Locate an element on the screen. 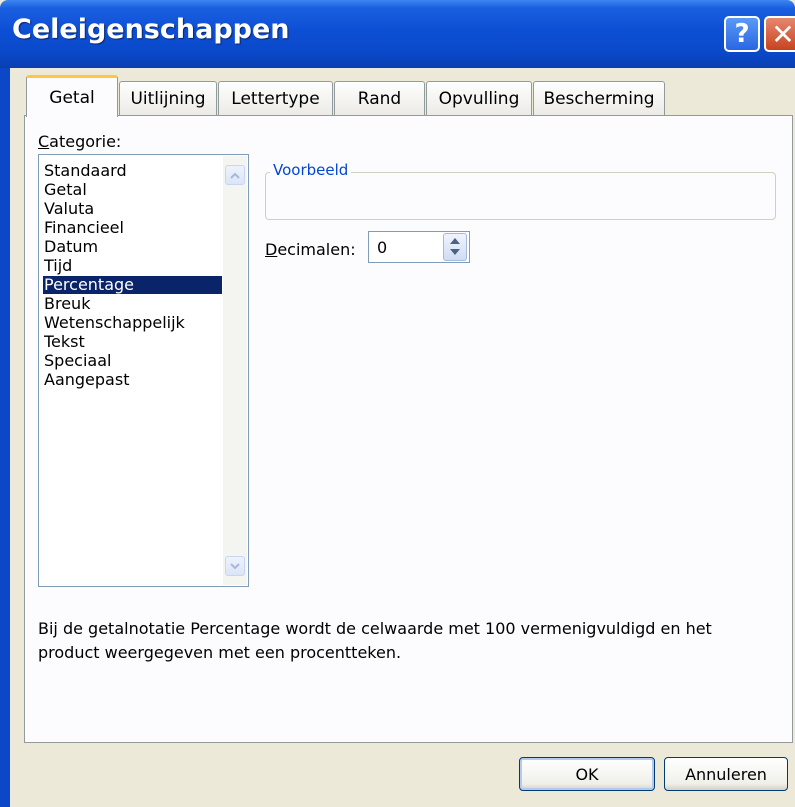 The image size is (795, 807). decimals-label: Decimalen: is located at coordinates (310, 249).